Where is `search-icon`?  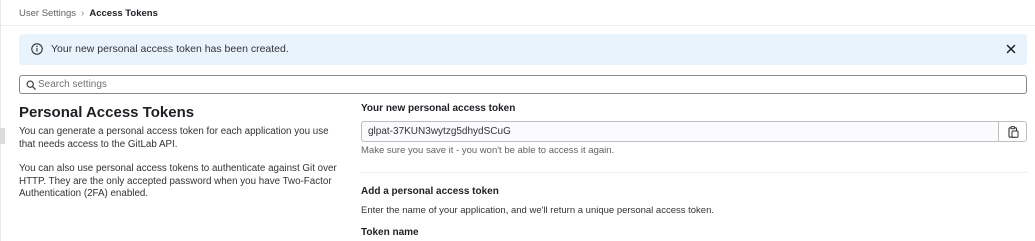 search-icon is located at coordinates (31, 85).